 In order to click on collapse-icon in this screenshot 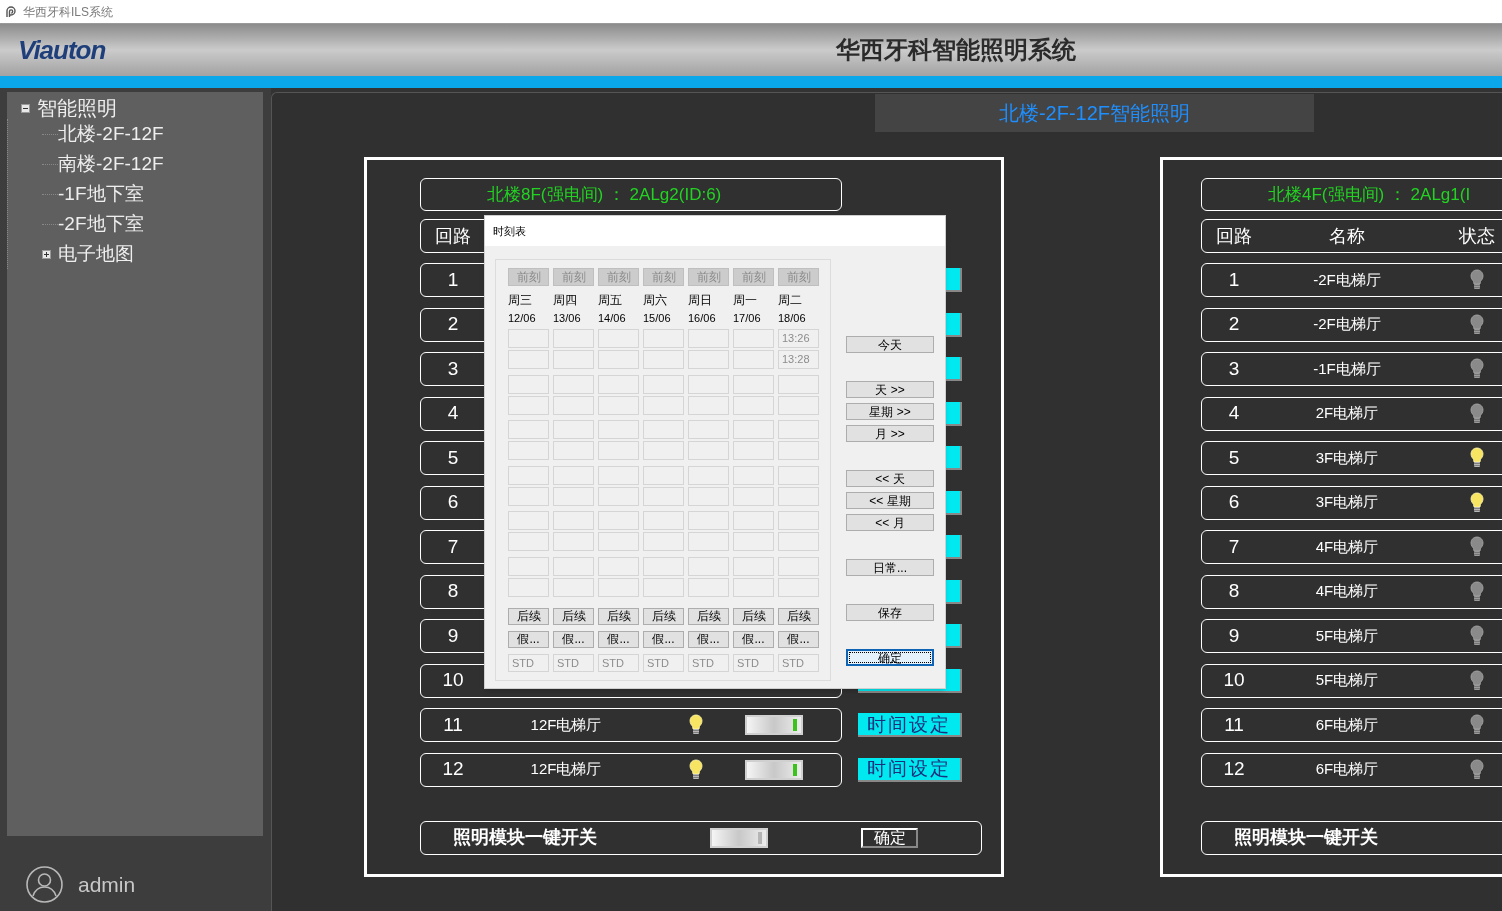, I will do `click(25, 108)`.